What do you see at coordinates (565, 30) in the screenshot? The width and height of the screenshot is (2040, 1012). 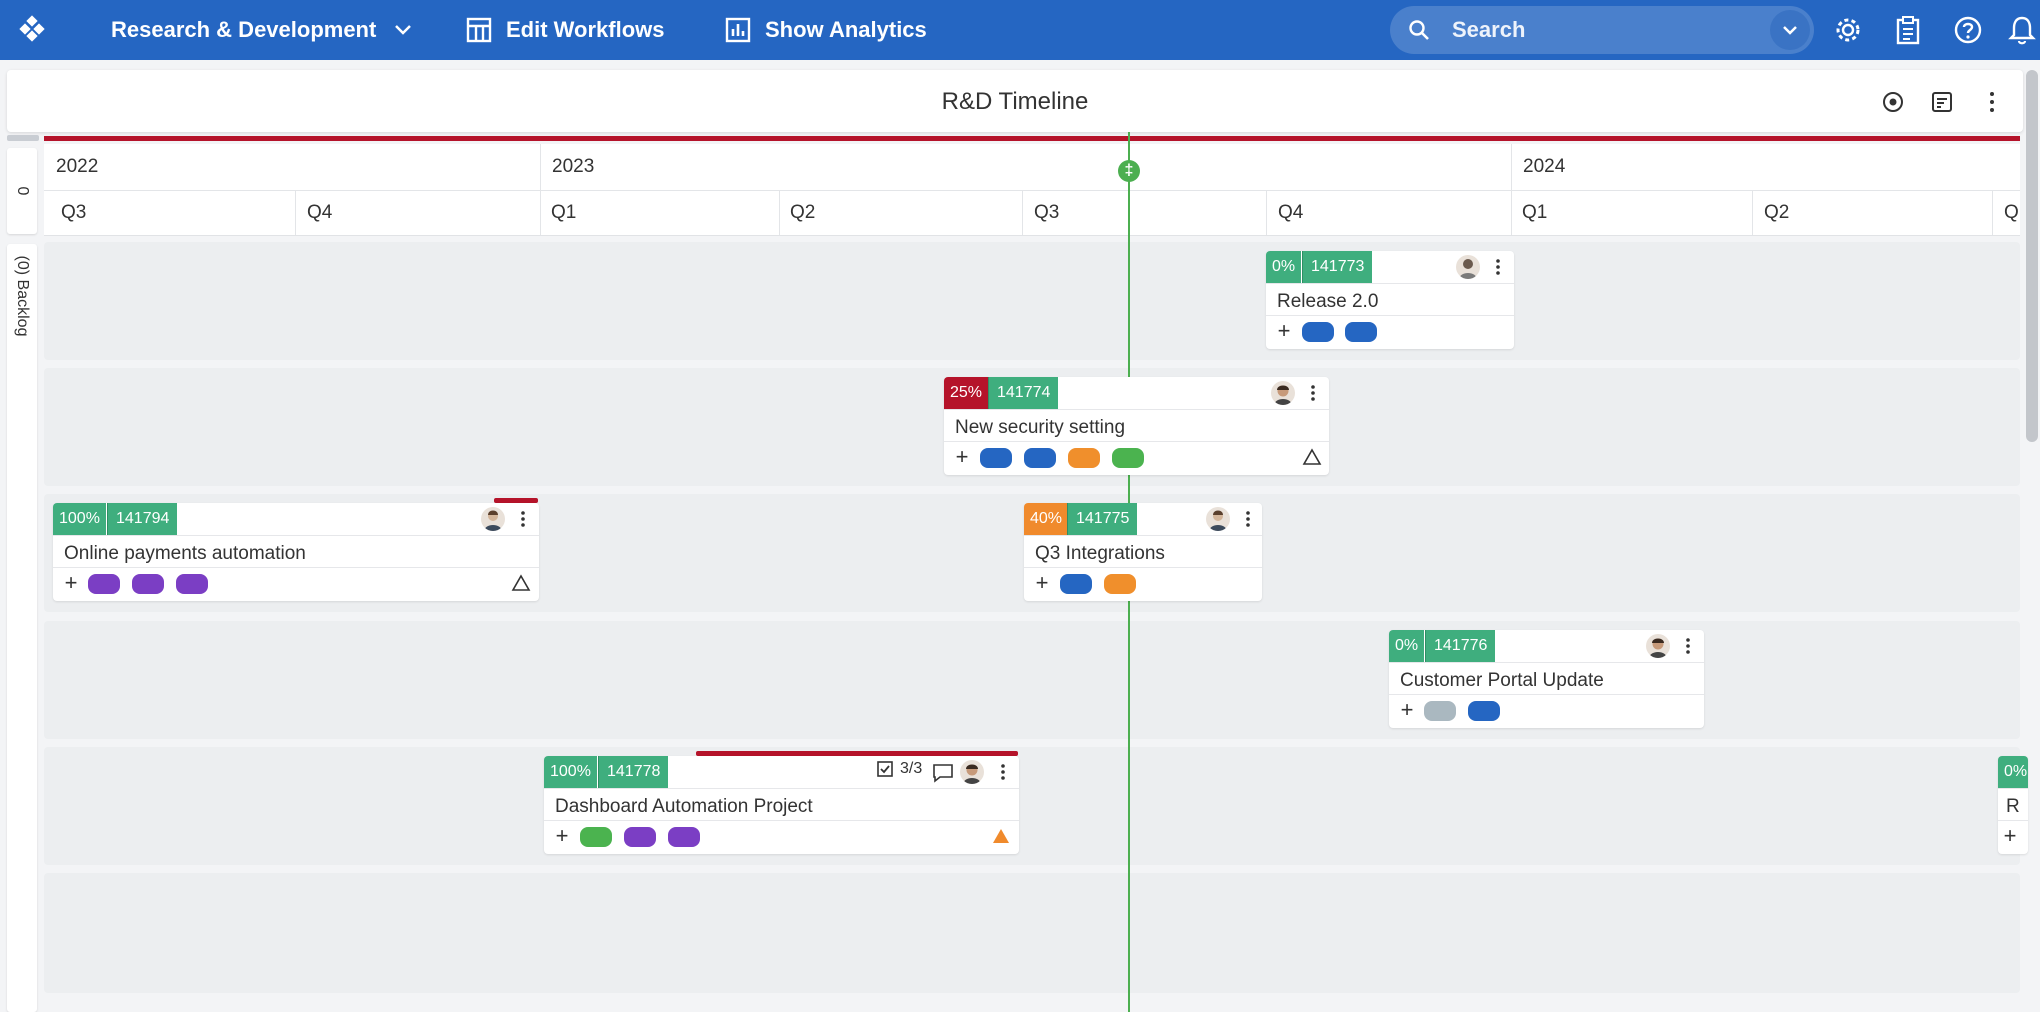 I see `edit-workflows-button: Edit Workflows` at bounding box center [565, 30].